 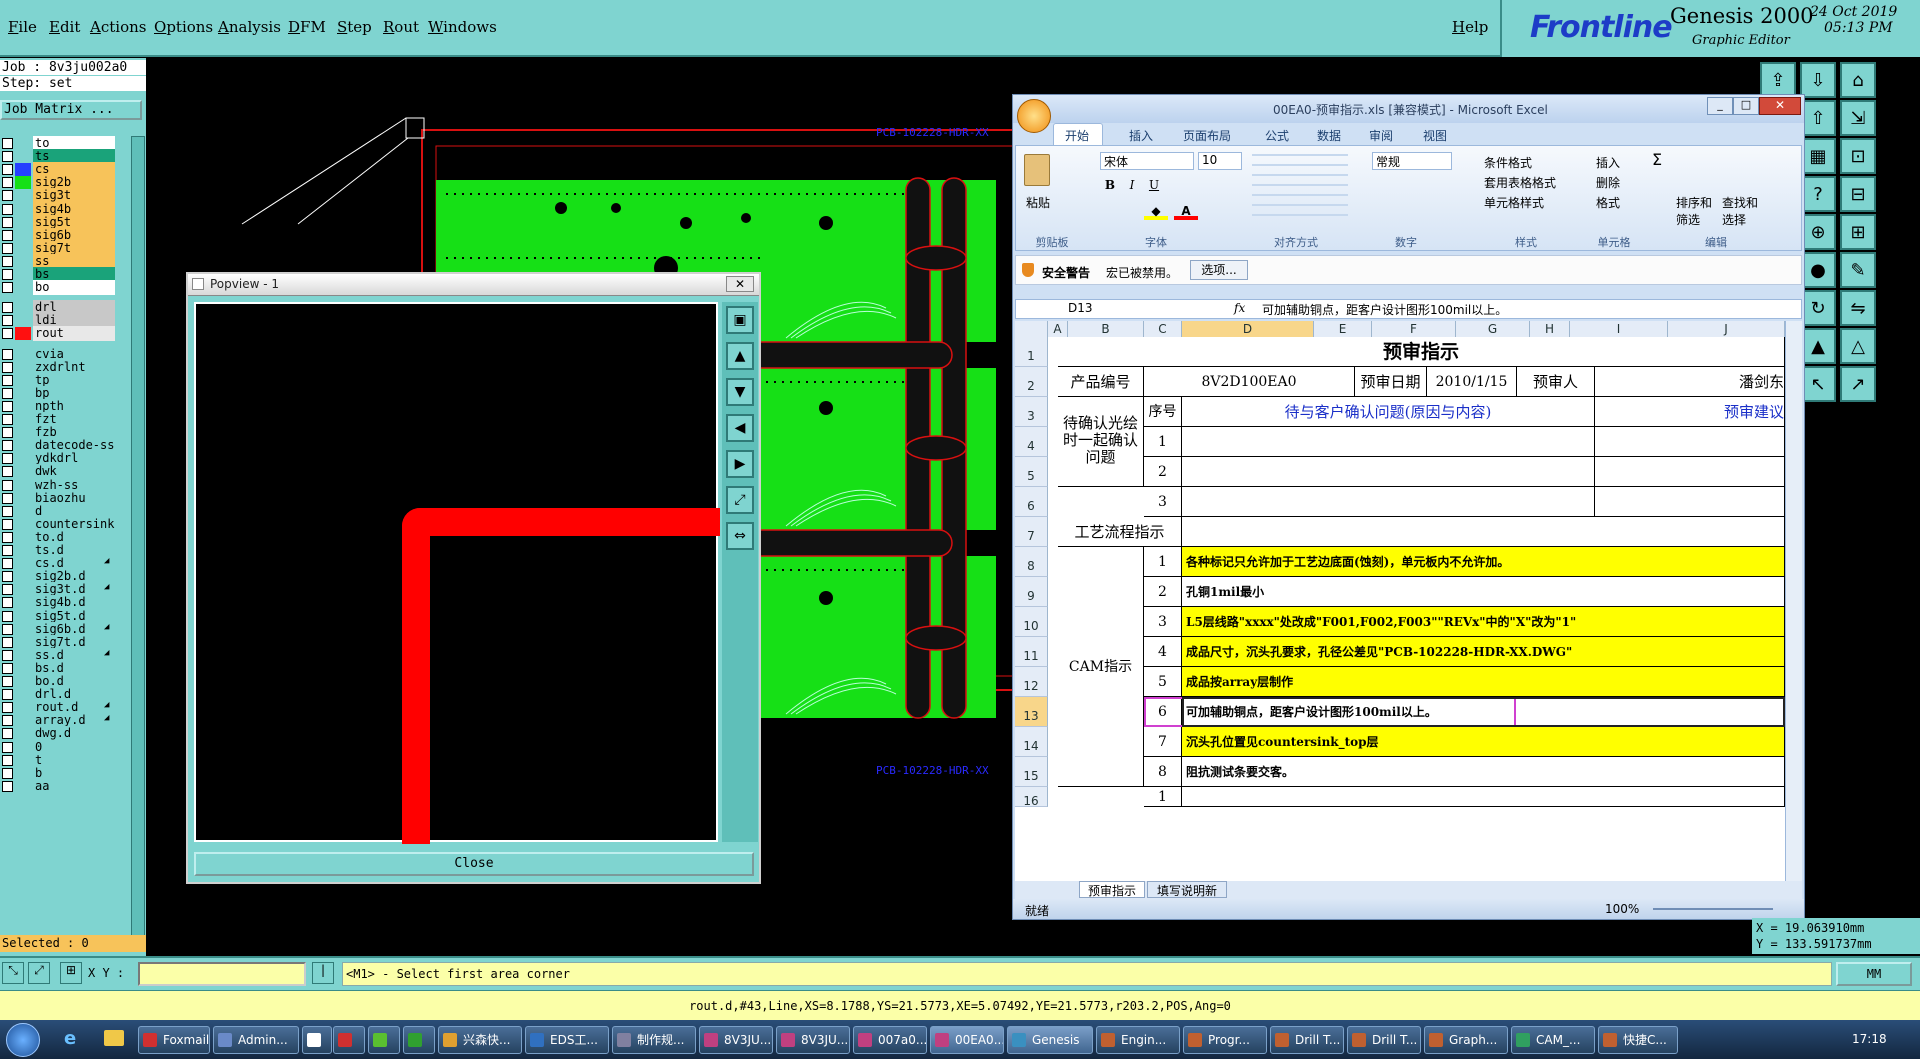 I want to click on tool-button: ↖, so click(x=1818, y=384).